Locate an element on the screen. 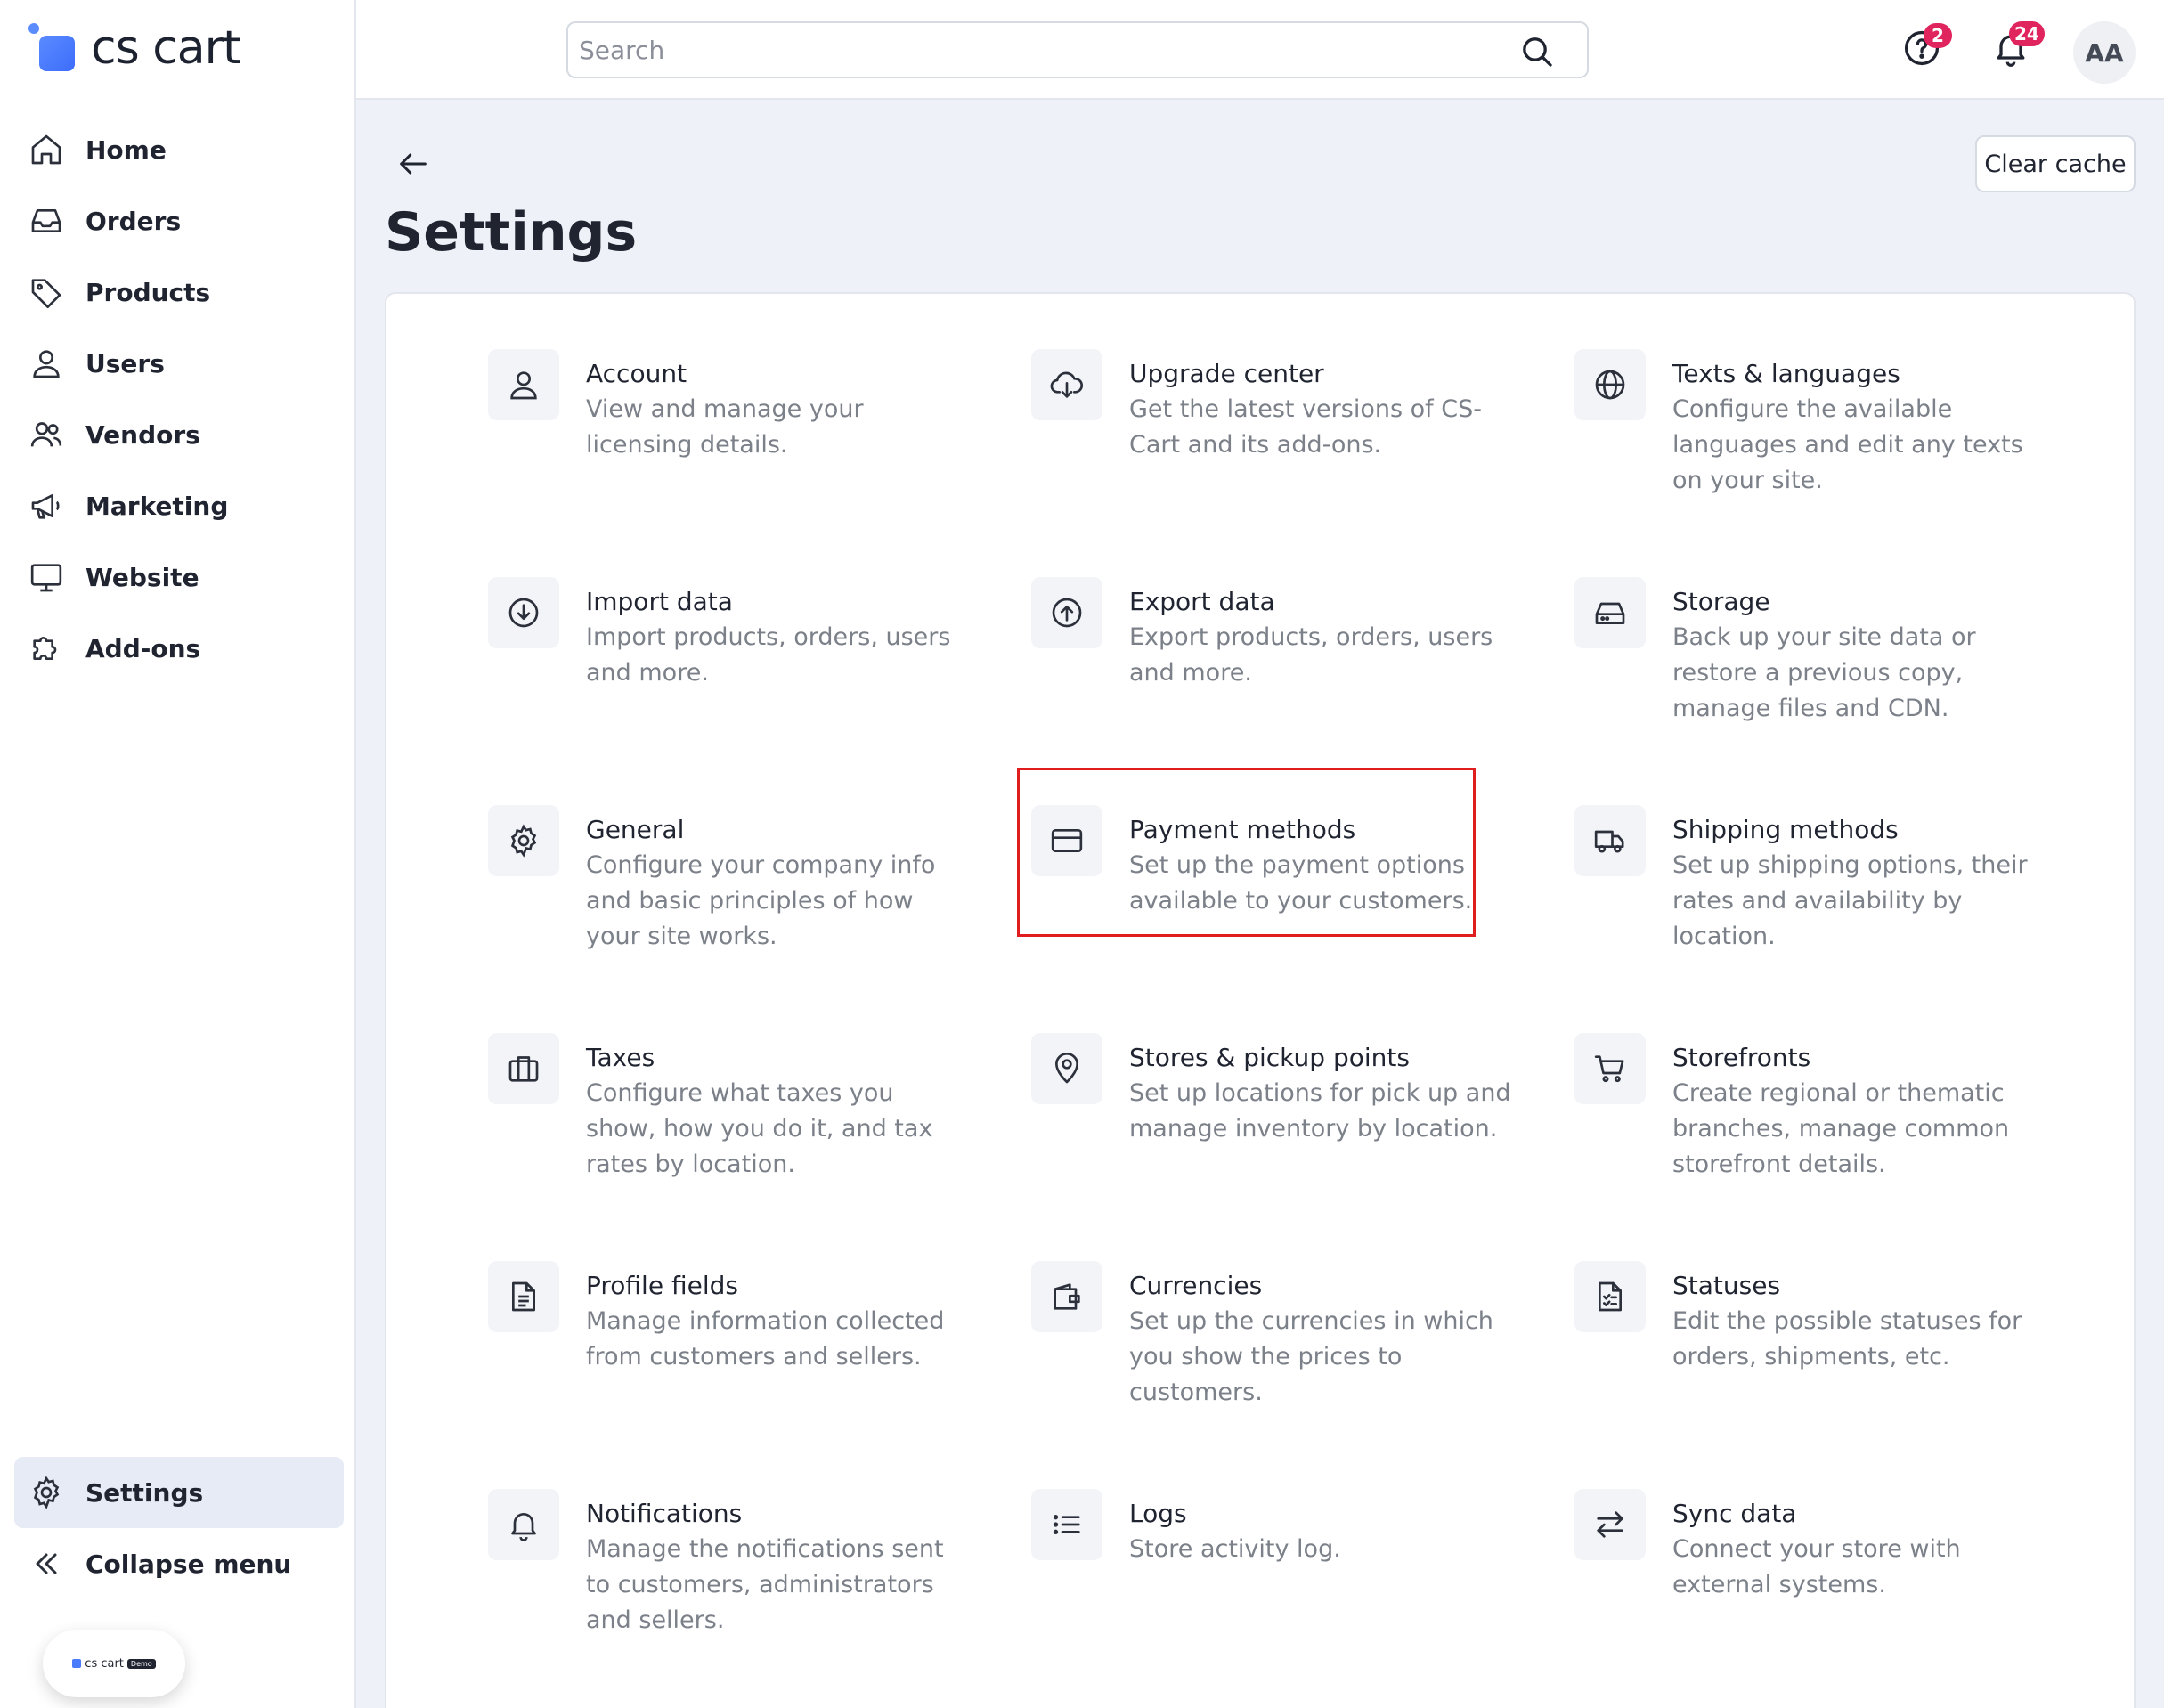  sidebar-item-label: Collapse menu is located at coordinates (188, 1564).